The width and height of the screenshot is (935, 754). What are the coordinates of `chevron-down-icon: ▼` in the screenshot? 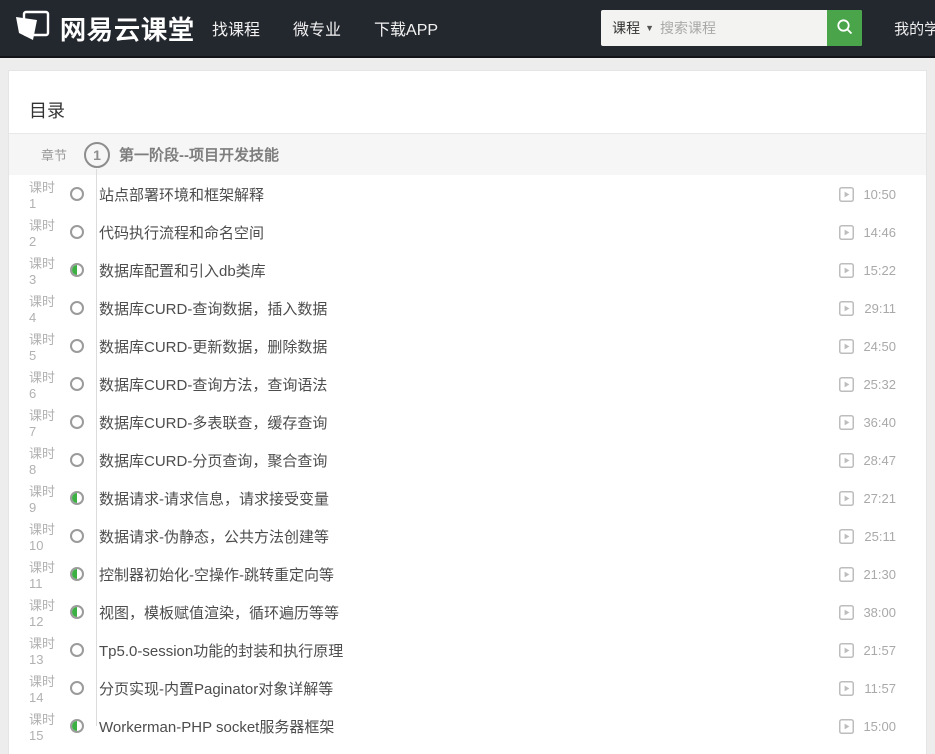 It's located at (649, 28).